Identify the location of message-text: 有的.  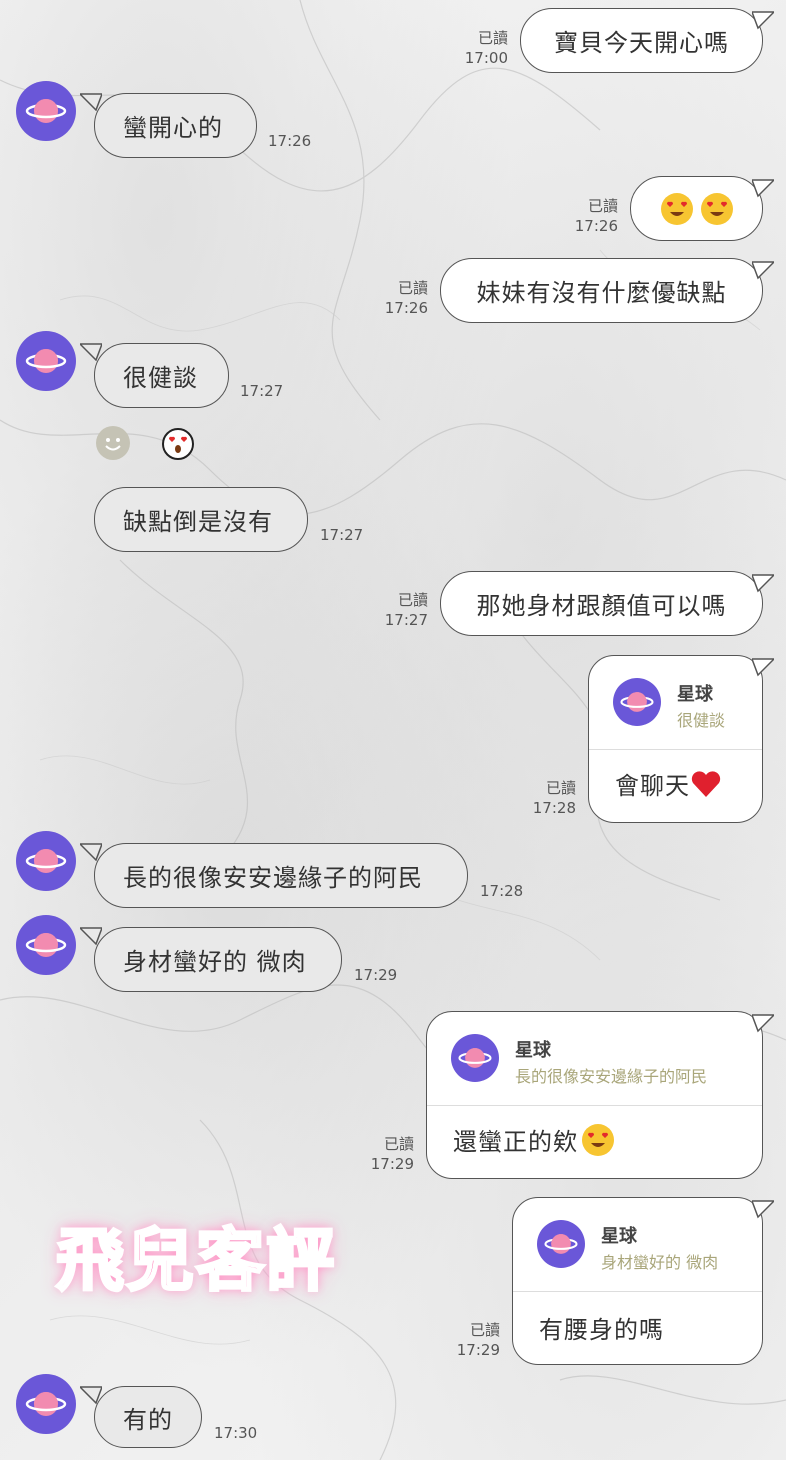
(148, 1419).